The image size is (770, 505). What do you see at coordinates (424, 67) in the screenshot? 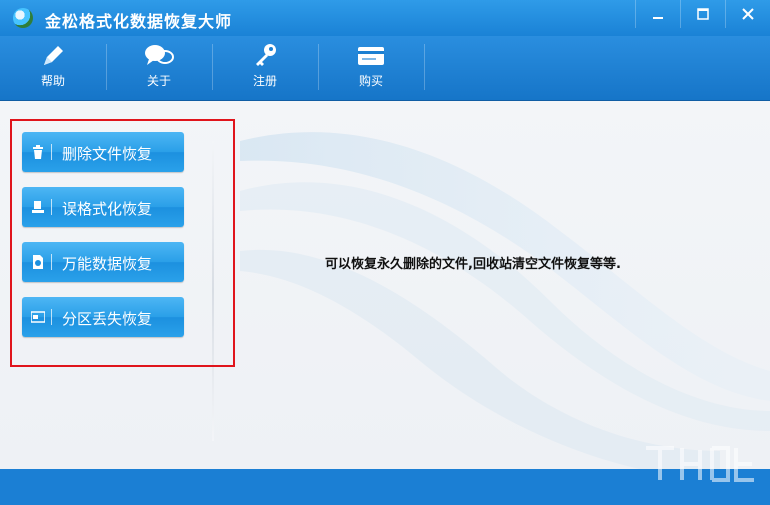
I see `toolbar-separator` at bounding box center [424, 67].